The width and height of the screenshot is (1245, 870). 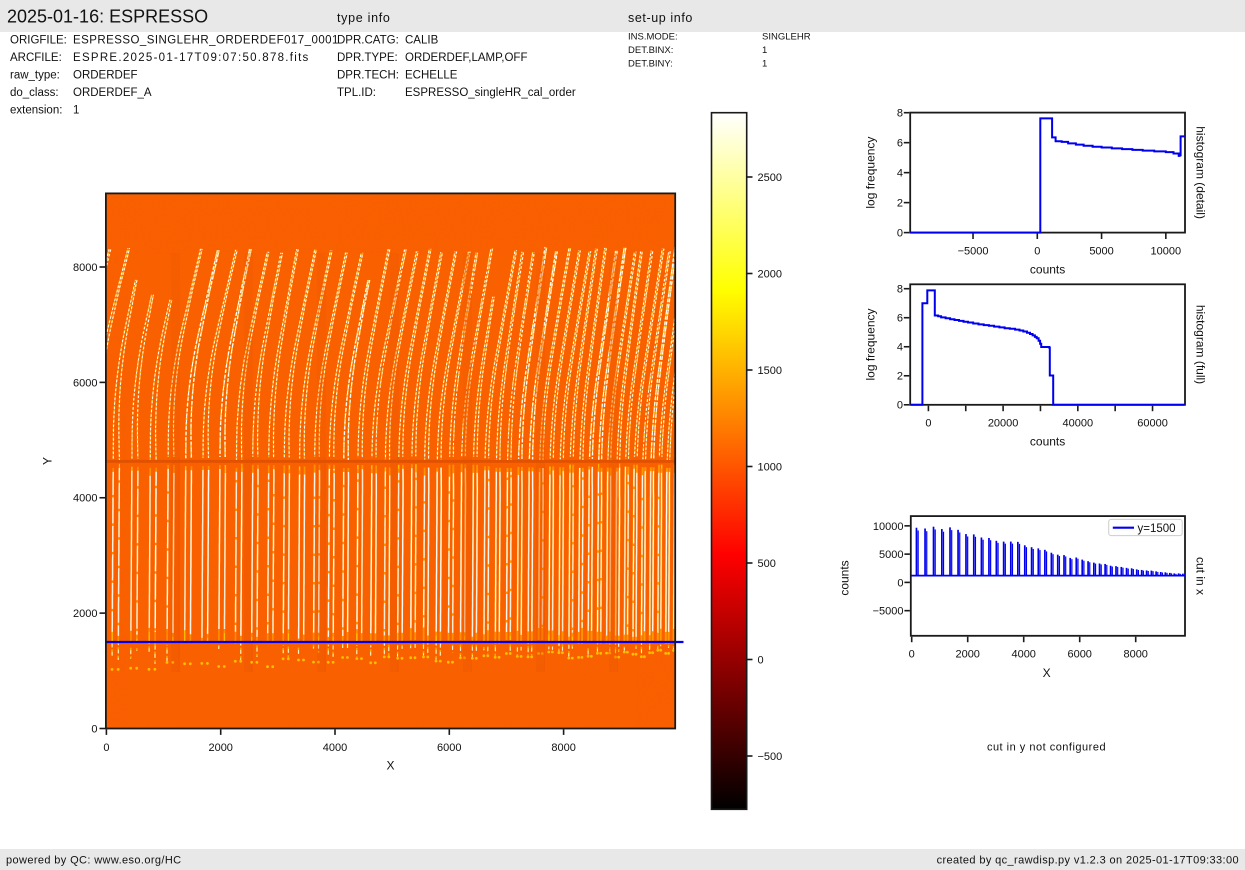 I want to click on svg-text: Y, so click(x=48, y=461).